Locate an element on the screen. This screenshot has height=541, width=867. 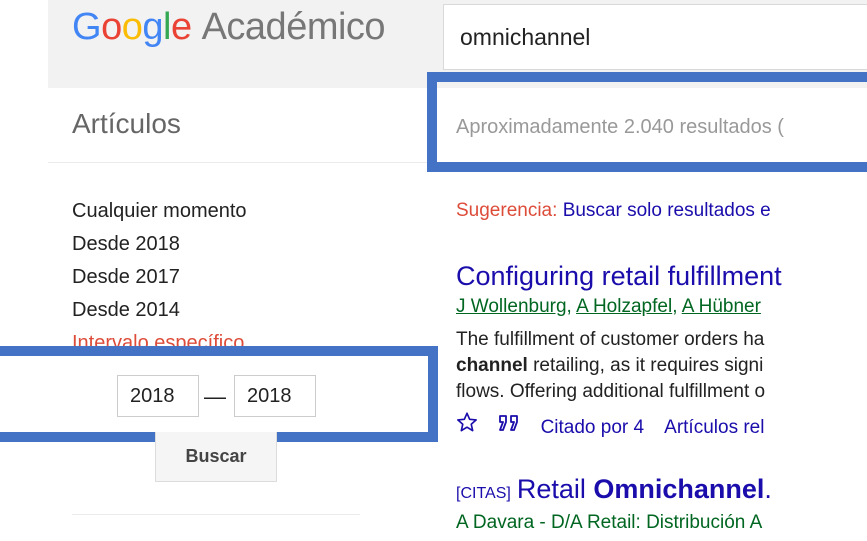
star-icon is located at coordinates (467, 425).